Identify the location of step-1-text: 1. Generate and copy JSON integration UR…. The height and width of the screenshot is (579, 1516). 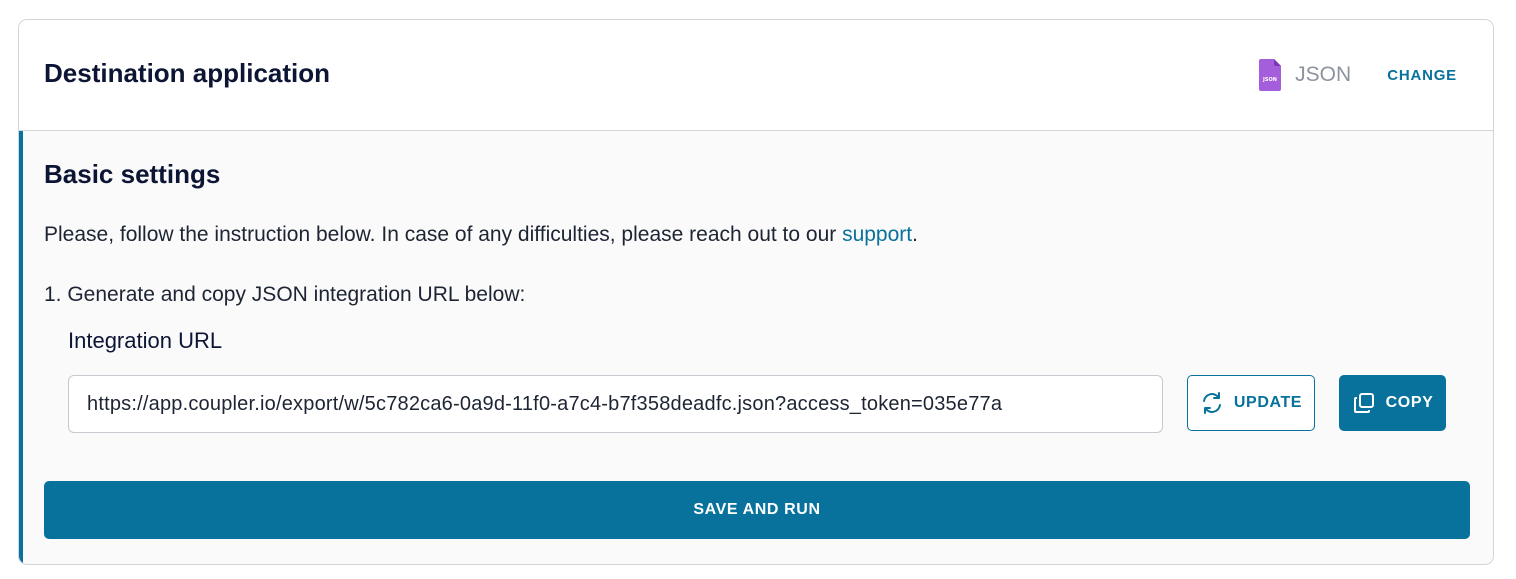
(285, 294).